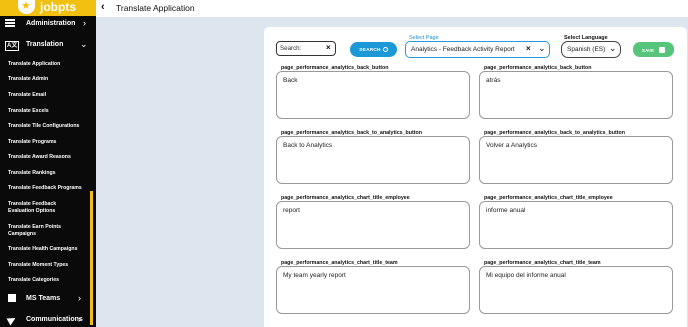  Describe the element at coordinates (385, 49) in the screenshot. I see `search-icon` at that location.